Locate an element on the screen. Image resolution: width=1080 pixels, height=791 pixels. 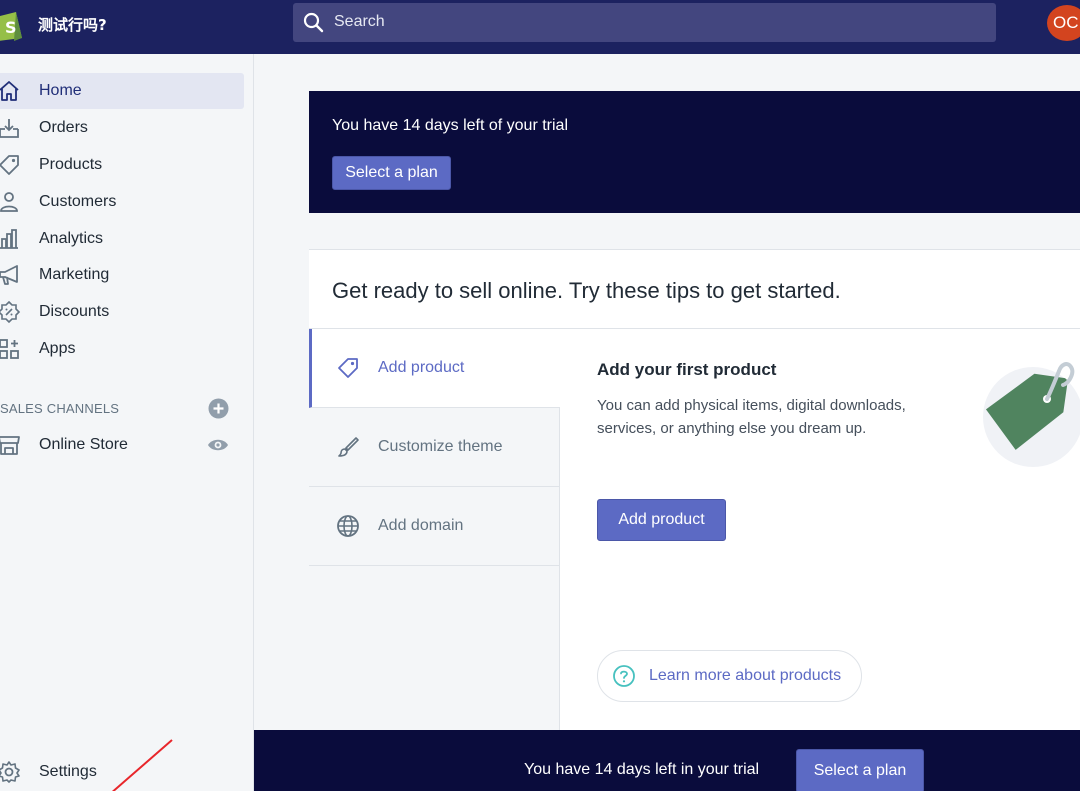
top-bar: S 测试行吗? Search OC is located at coordinates (540, 27).